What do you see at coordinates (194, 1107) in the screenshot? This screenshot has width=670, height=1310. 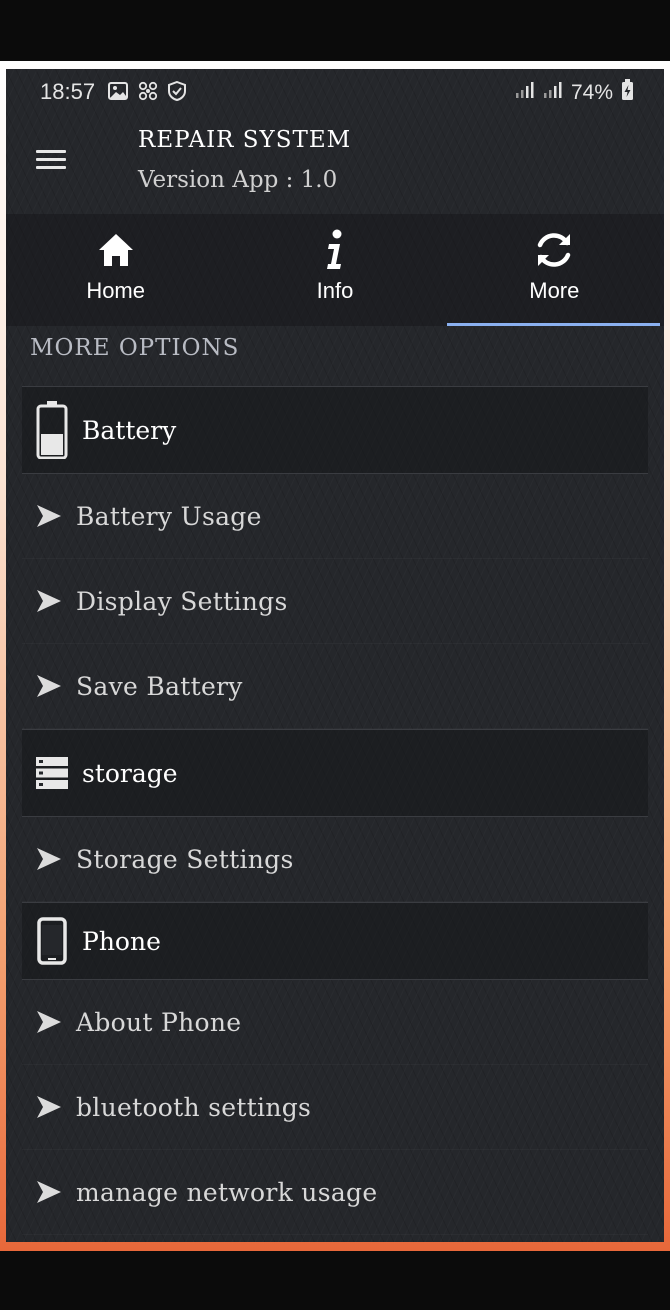 I see `option-label: bluetooth settings` at bounding box center [194, 1107].